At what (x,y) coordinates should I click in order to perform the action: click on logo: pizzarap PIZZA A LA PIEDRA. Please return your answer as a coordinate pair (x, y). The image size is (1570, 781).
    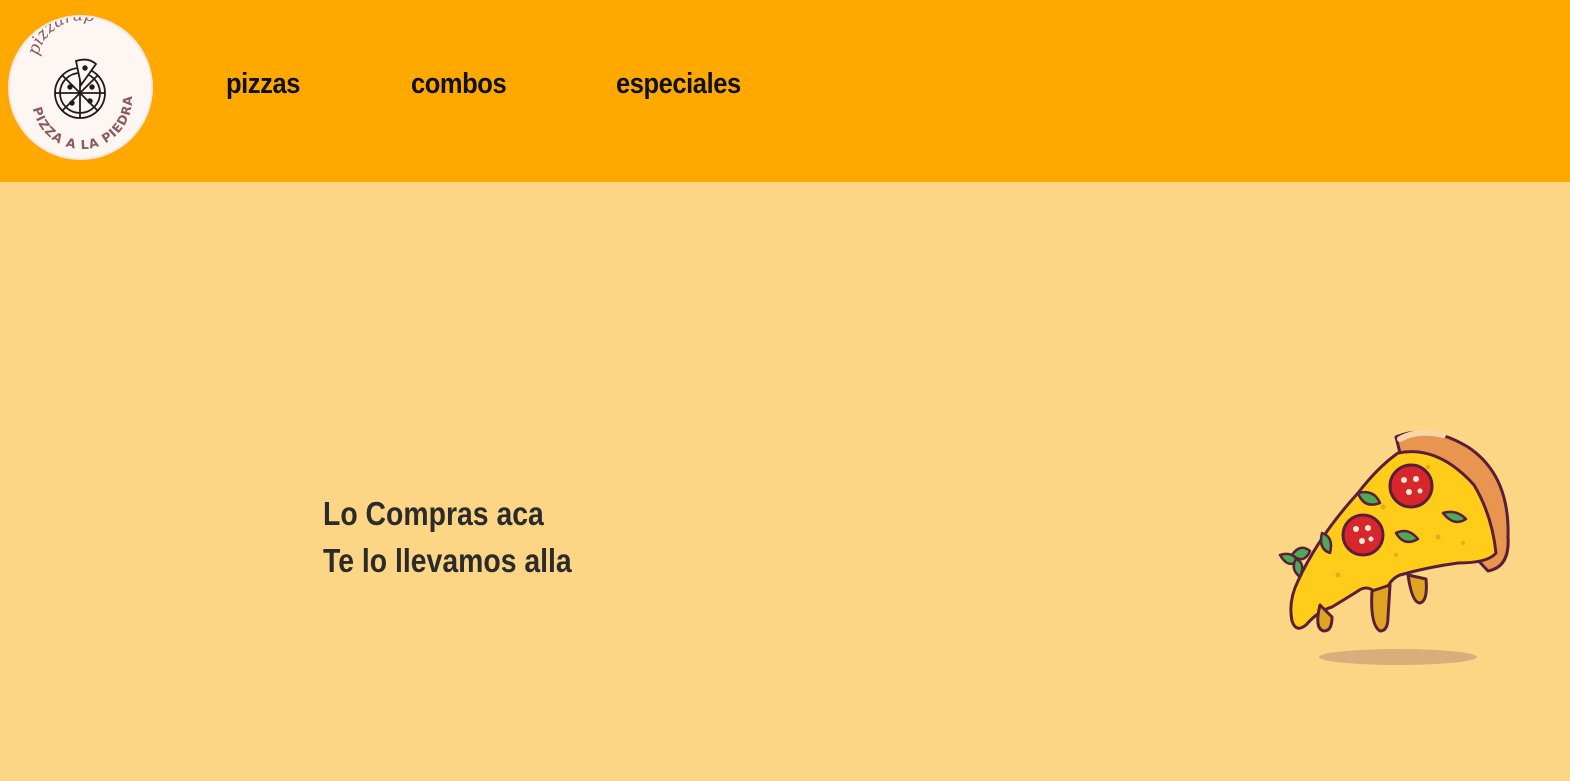
    Looking at the image, I should click on (80, 87).